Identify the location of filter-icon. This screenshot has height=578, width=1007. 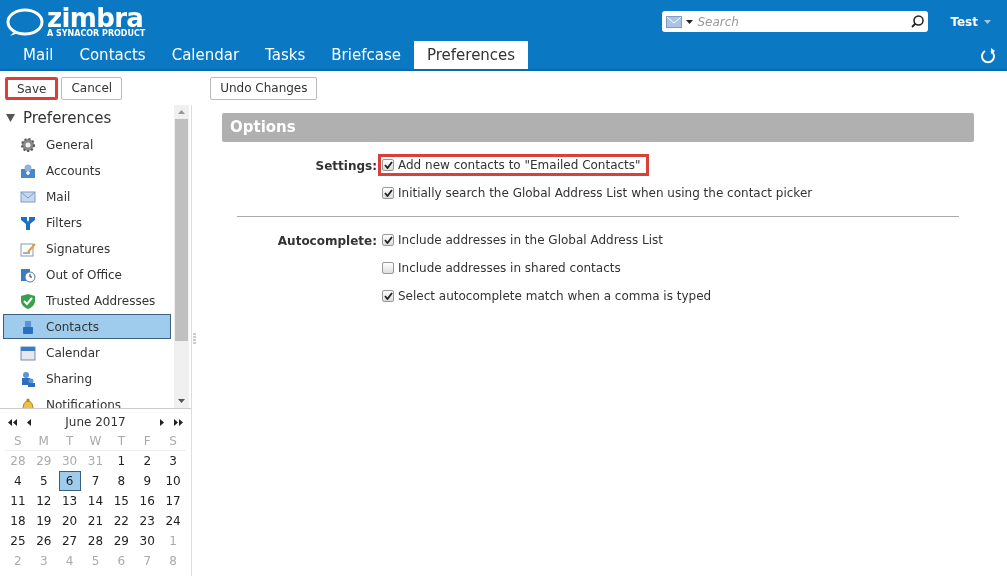
(28, 222).